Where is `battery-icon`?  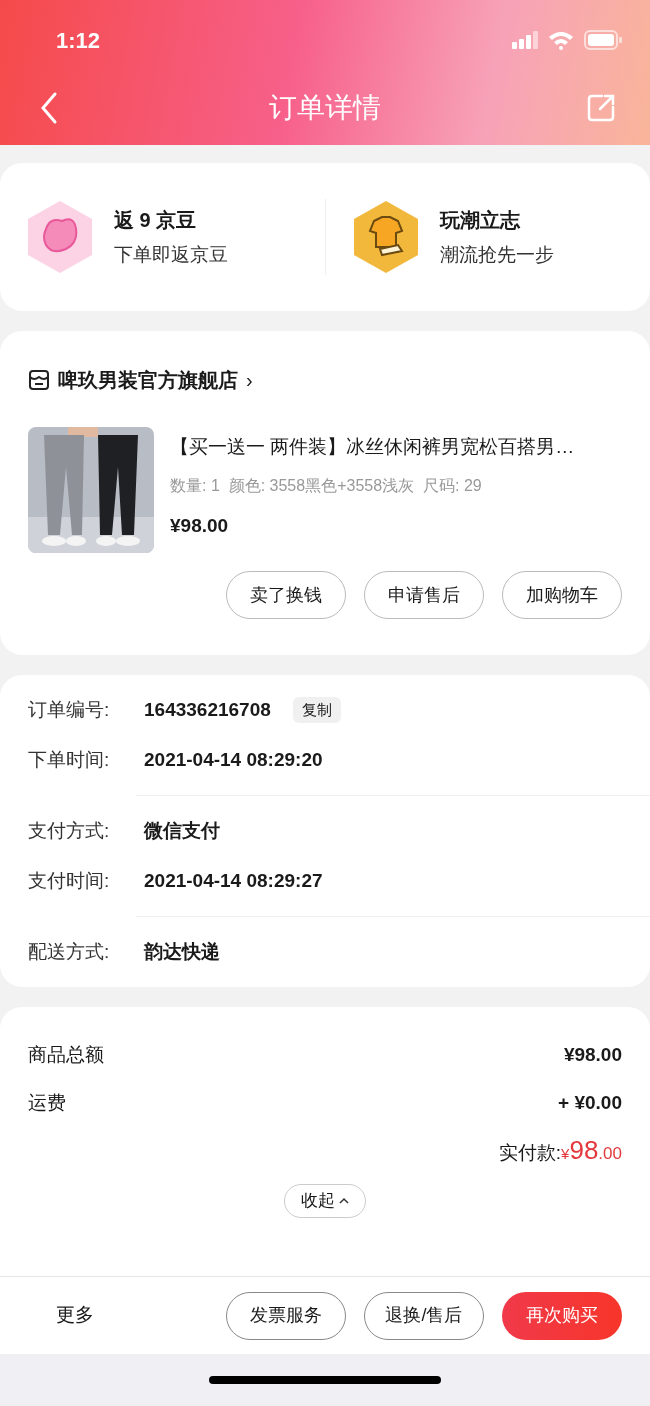
battery-icon is located at coordinates (603, 40).